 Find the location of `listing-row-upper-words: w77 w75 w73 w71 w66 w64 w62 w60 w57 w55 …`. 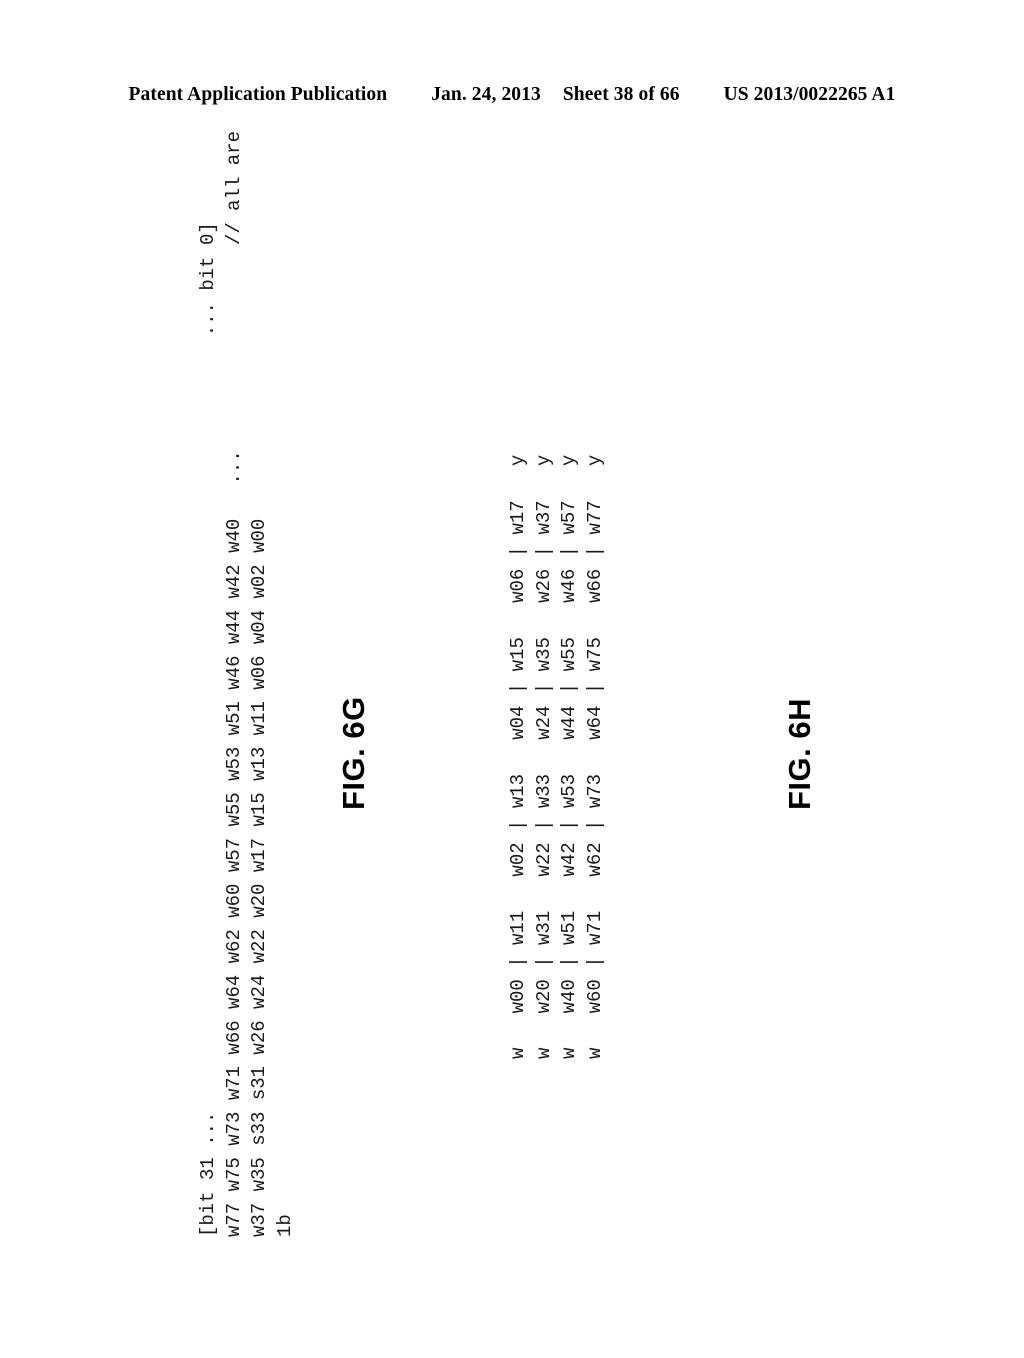

listing-row-upper-words: w77 w75 w73 w71 w66 w64 w62 w60 w57 w55 … is located at coordinates (233, 684).